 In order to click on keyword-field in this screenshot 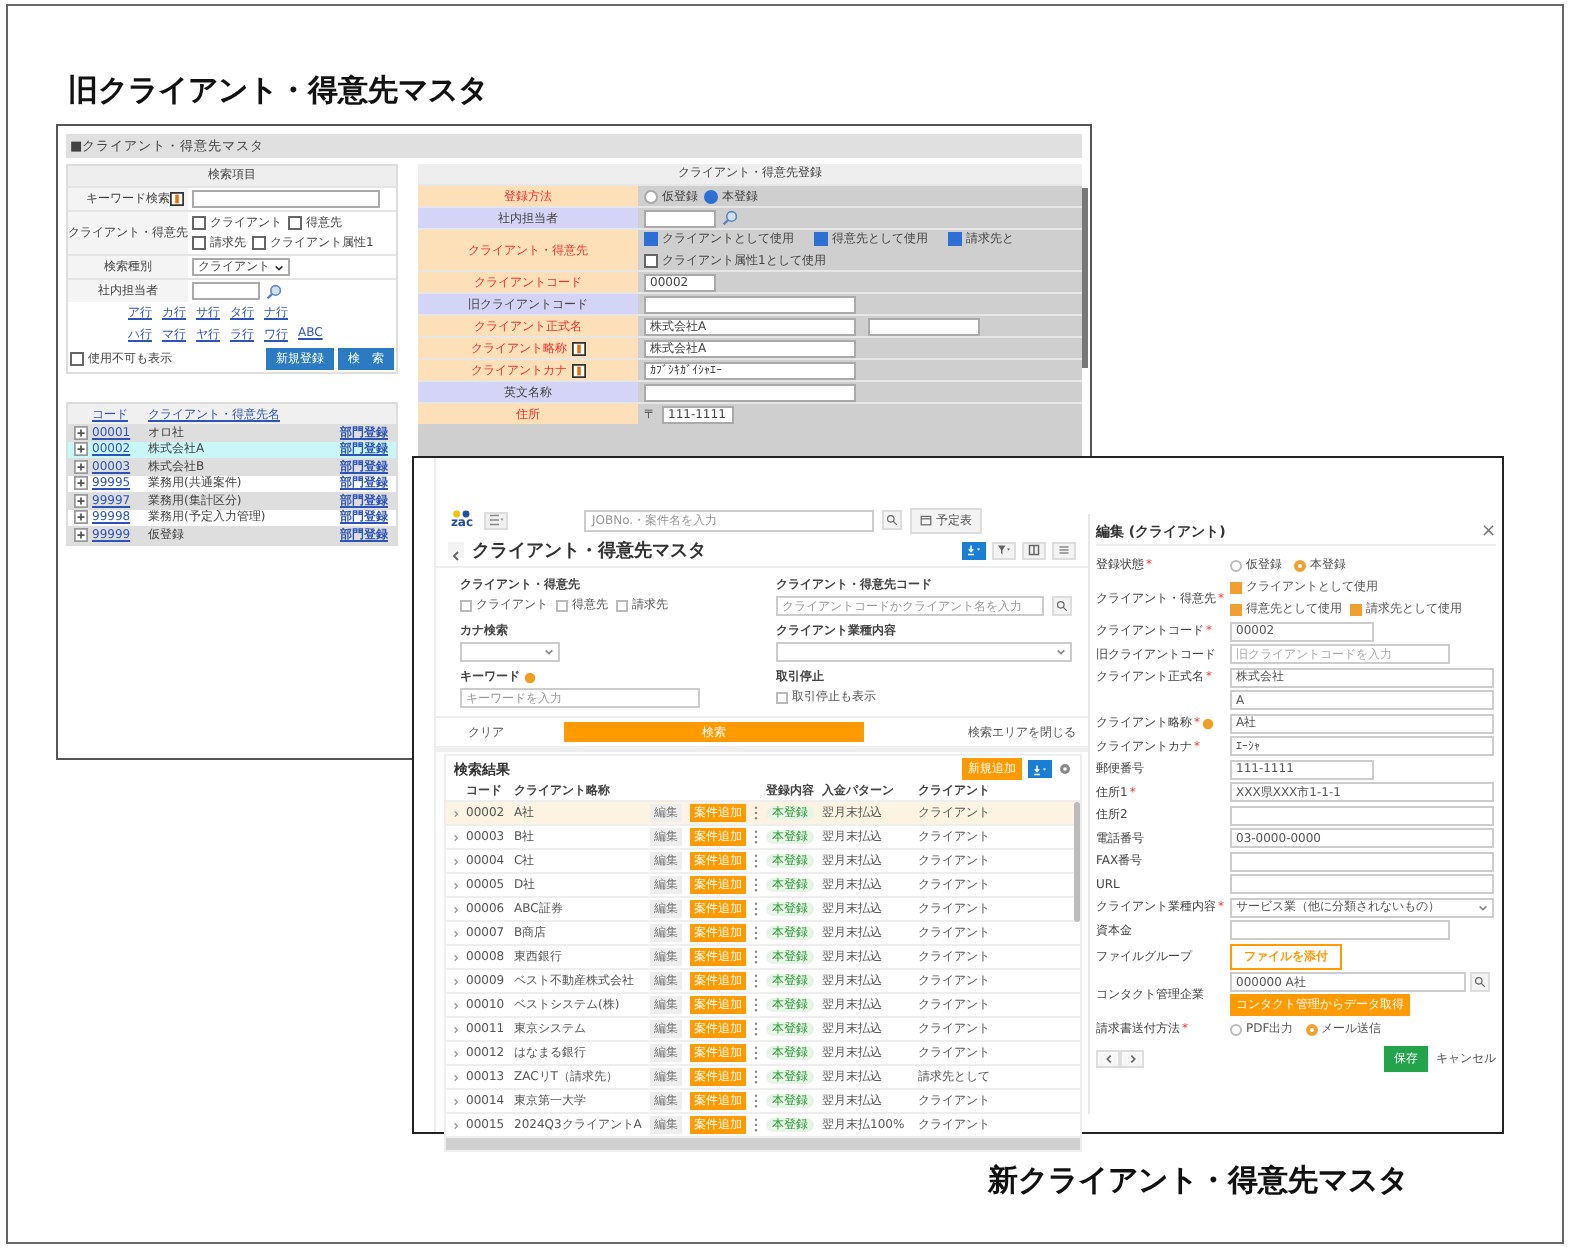, I will do `click(286, 199)`.